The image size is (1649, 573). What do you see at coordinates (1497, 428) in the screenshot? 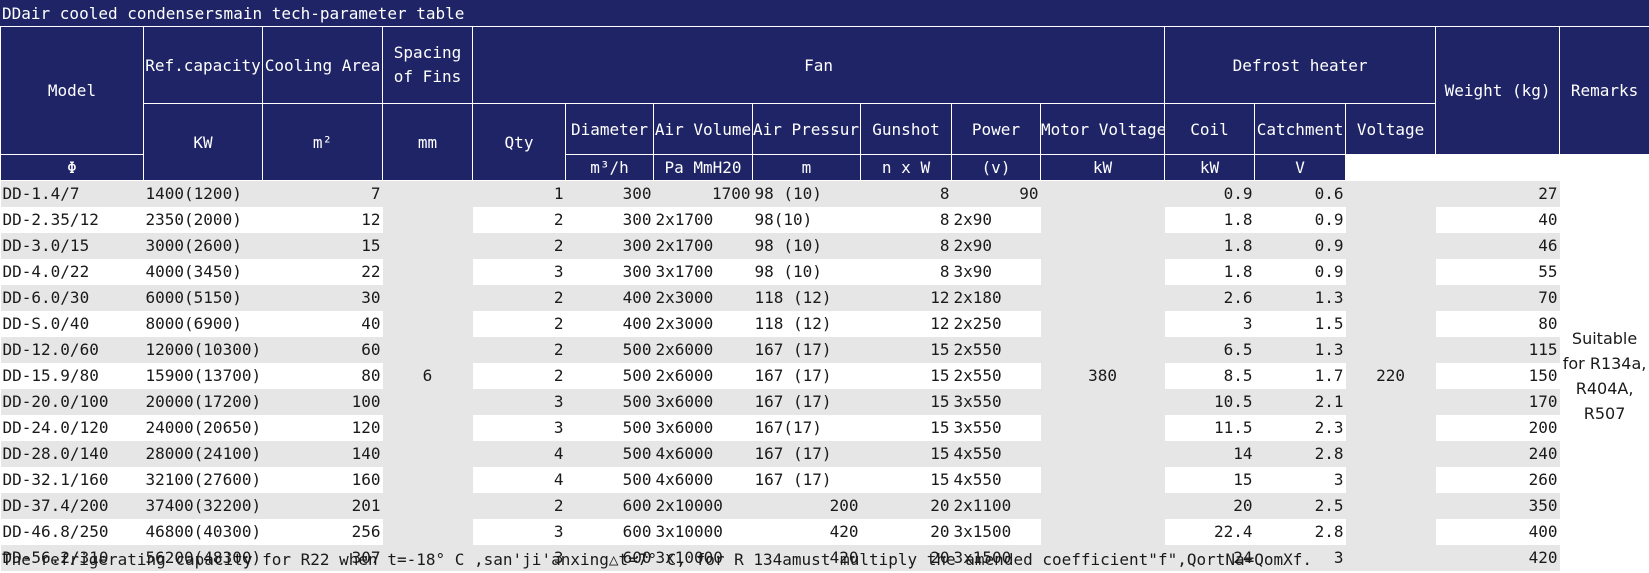
I see `cell-weight: 200` at bounding box center [1497, 428].